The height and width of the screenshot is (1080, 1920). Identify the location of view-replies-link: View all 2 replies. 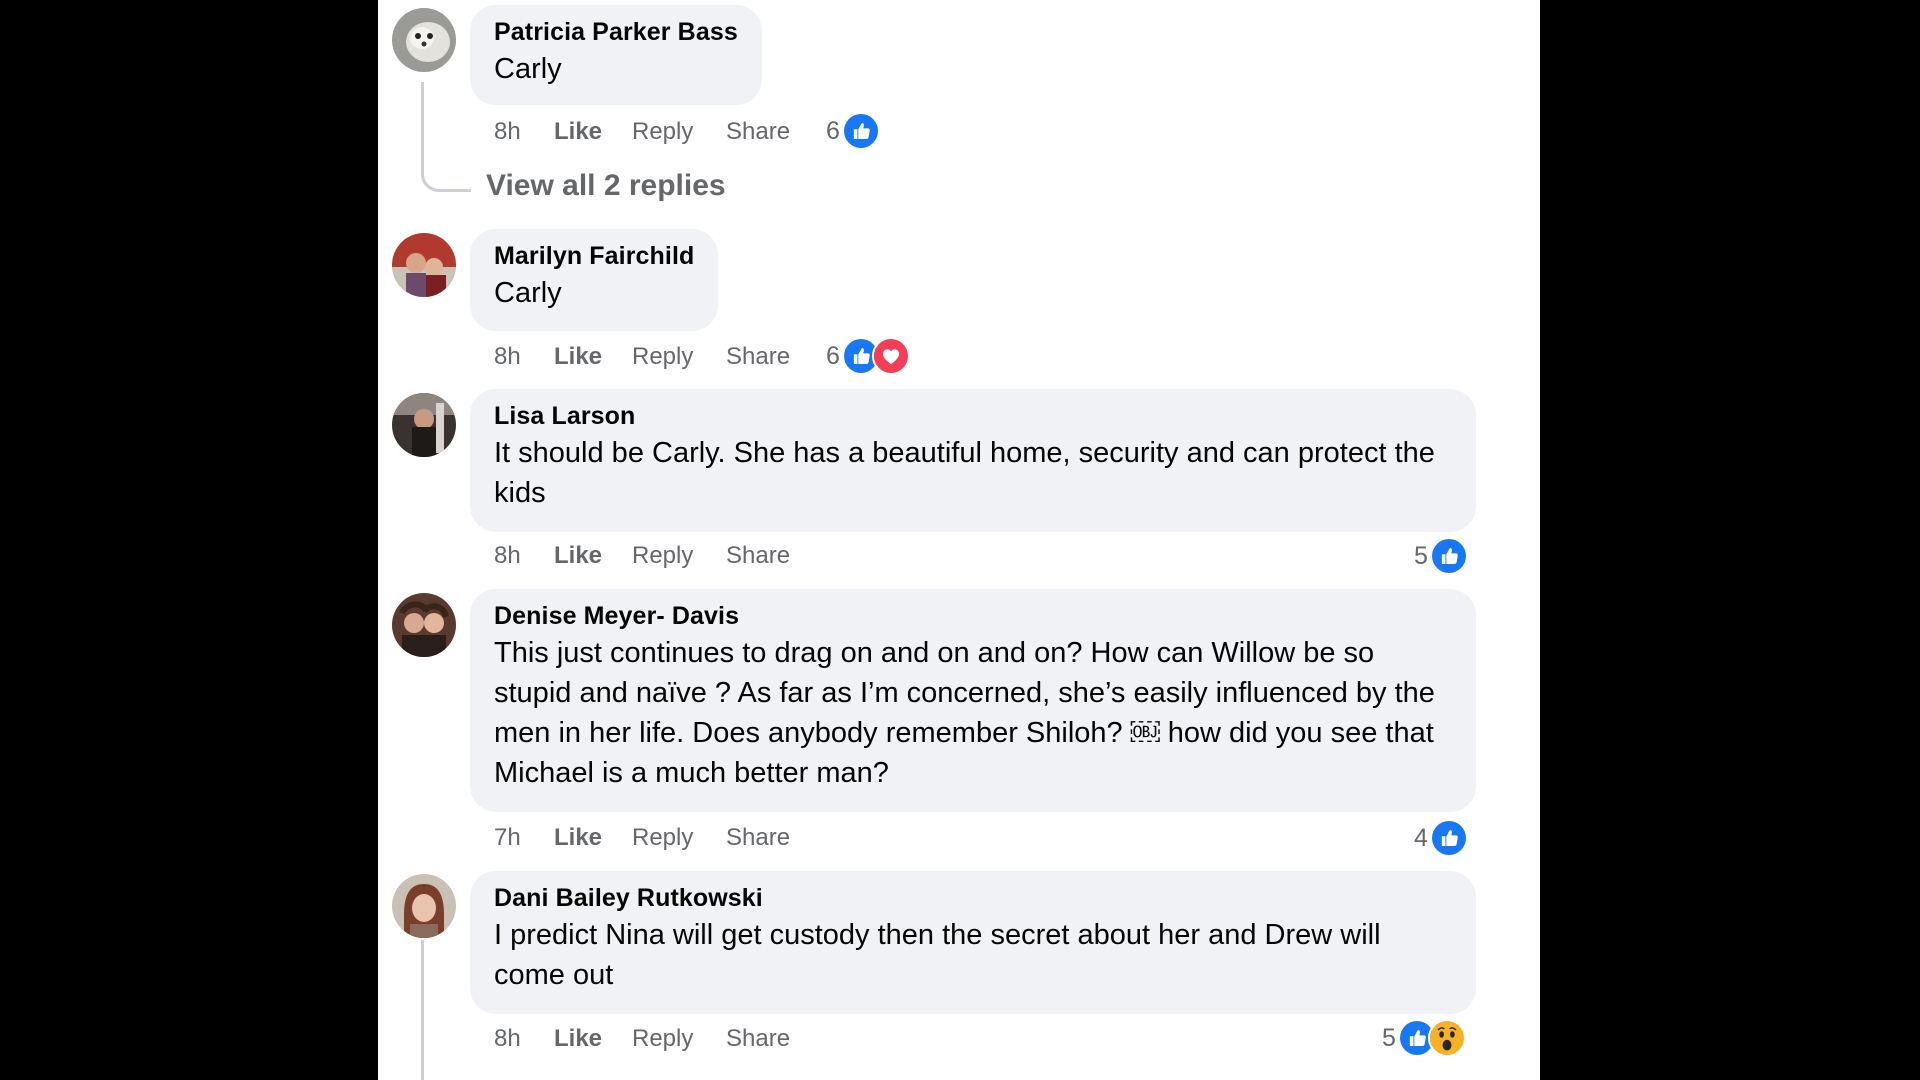
(606, 186).